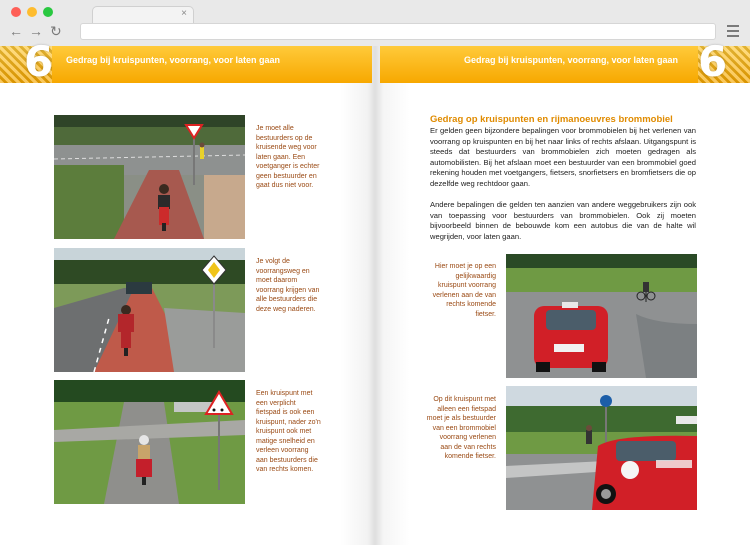  I want to click on close-window-dot, so click(16, 12).